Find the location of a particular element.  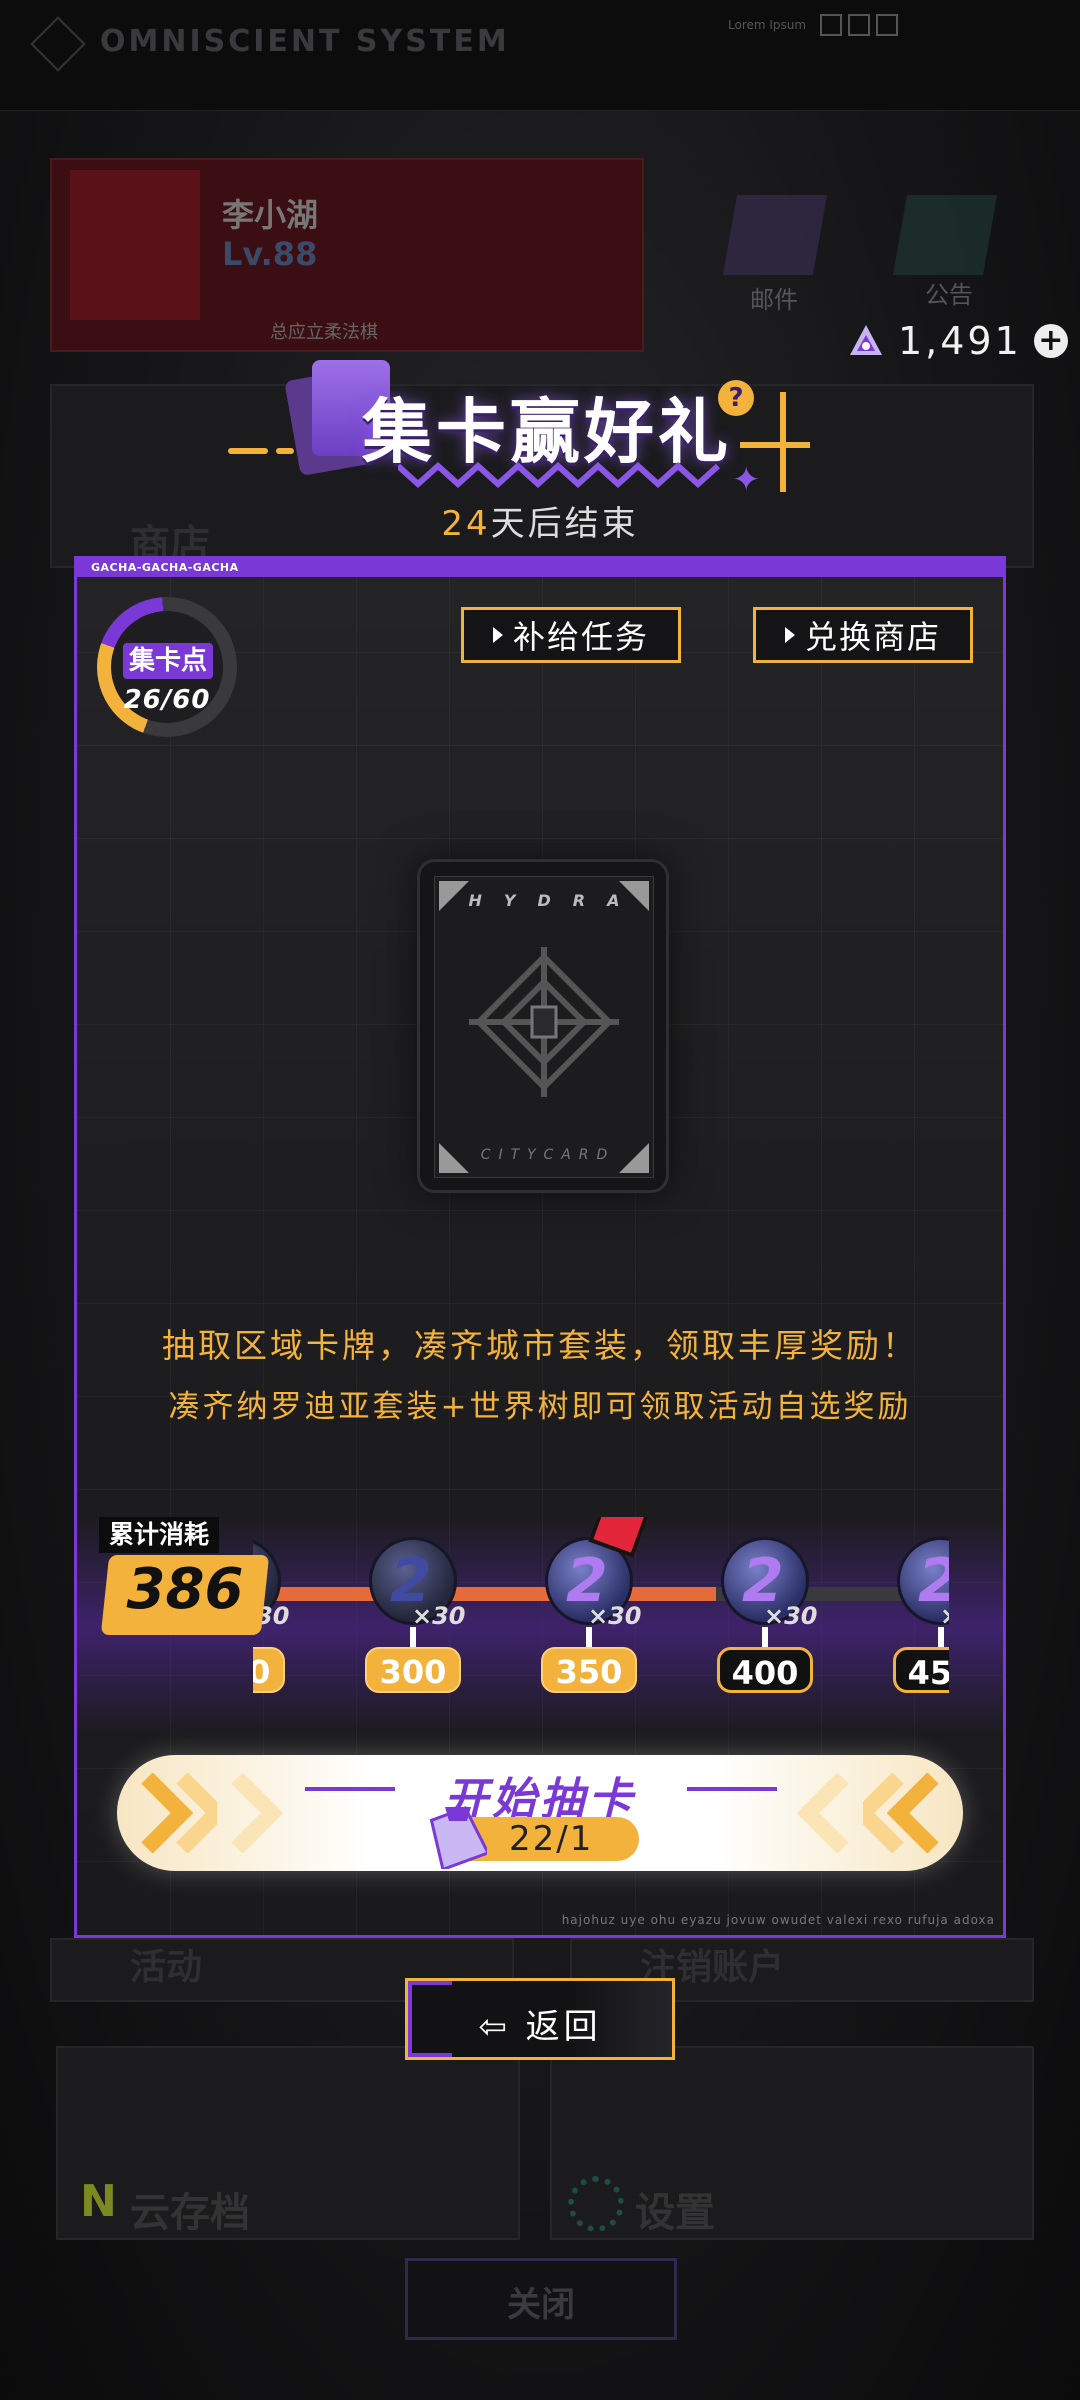

gear-icon is located at coordinates (596, 2204).